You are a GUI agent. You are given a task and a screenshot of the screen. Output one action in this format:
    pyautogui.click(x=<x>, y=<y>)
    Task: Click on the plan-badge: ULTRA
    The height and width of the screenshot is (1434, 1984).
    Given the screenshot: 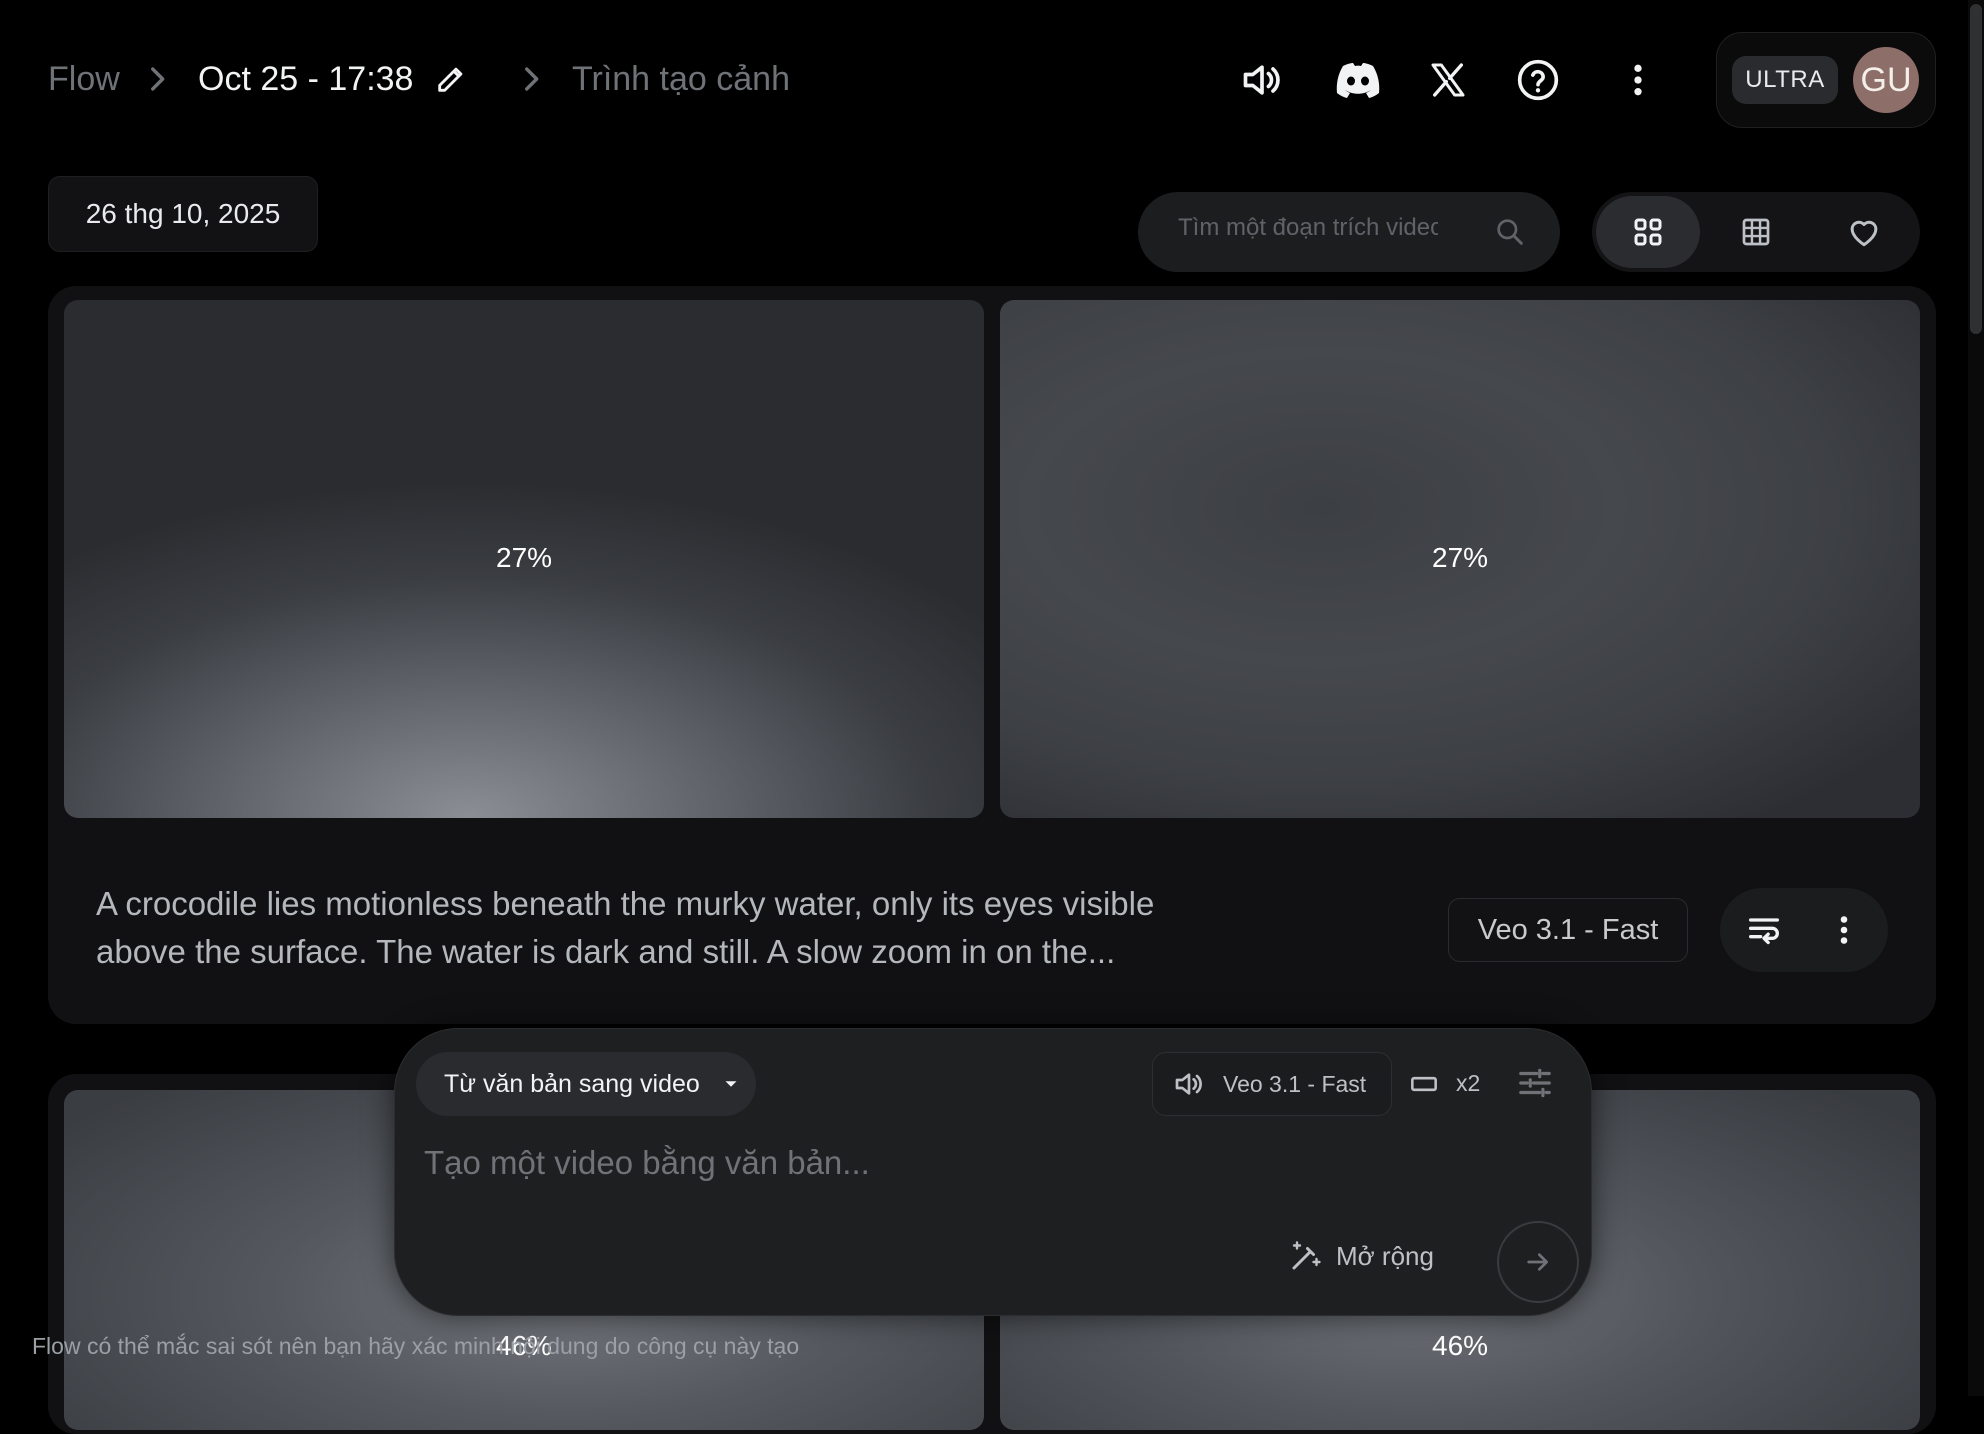 What is the action you would take?
    pyautogui.click(x=1785, y=80)
    